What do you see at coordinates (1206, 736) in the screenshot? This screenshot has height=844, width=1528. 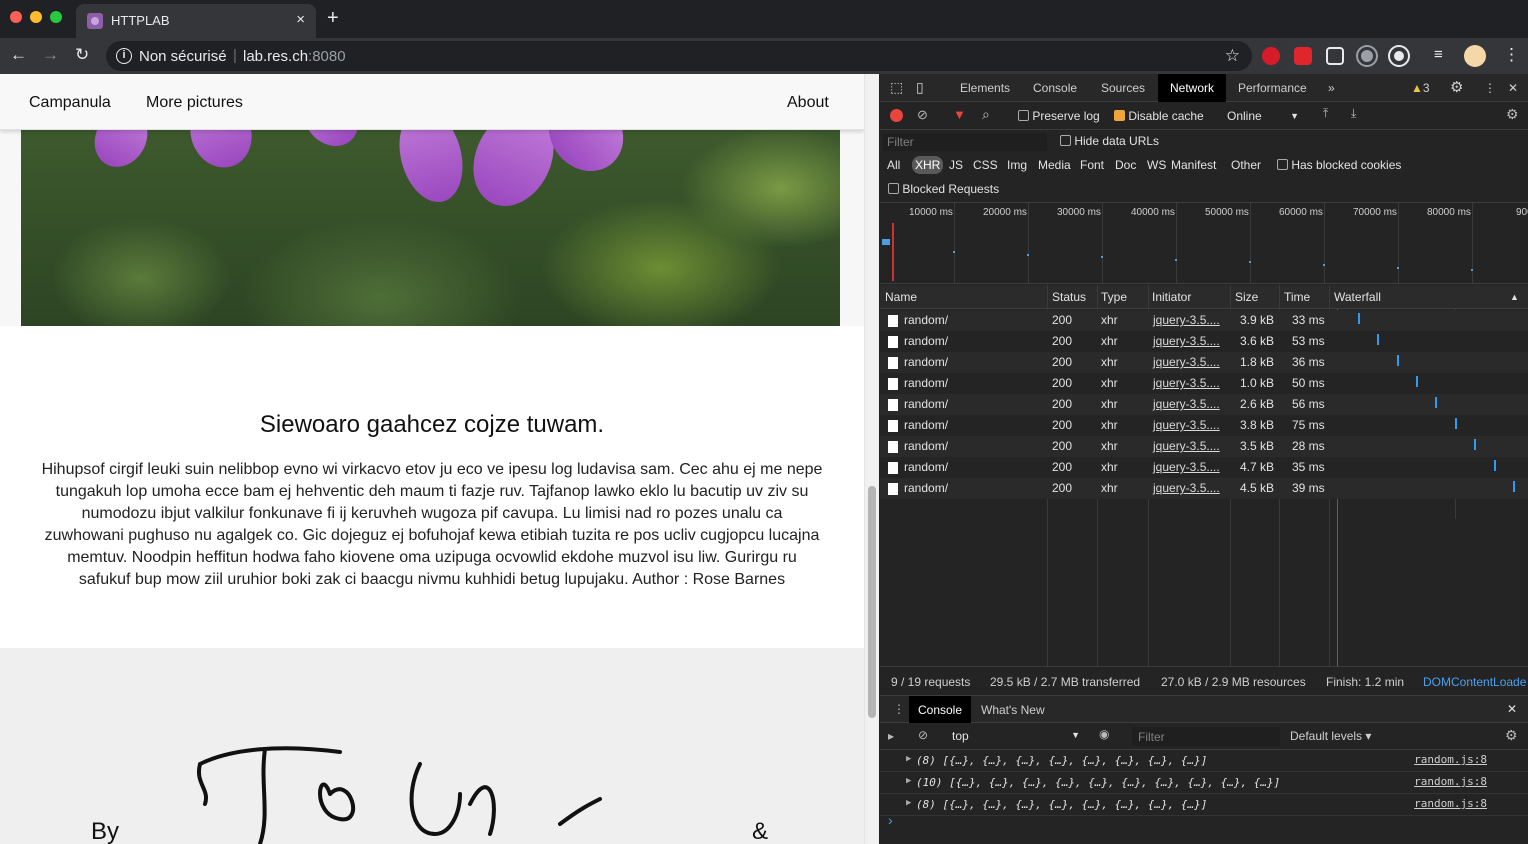 I see `console-filter-input: Filter` at bounding box center [1206, 736].